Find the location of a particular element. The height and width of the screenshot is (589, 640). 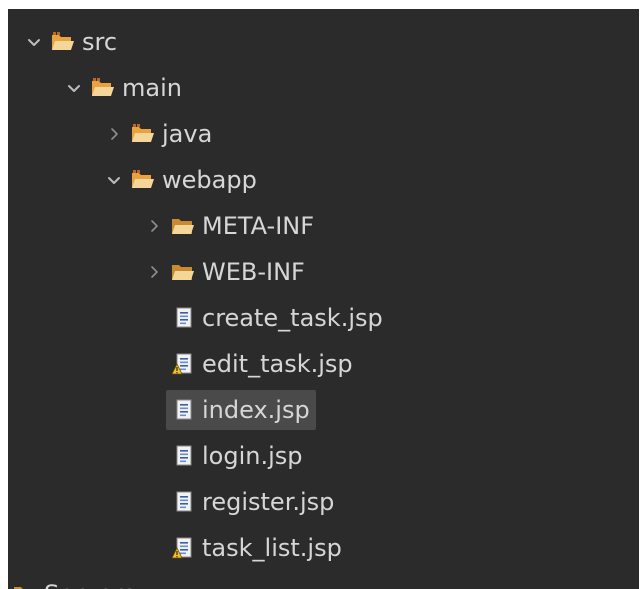

tree-item-login-jsp: login.jsp is located at coordinates (323, 456).